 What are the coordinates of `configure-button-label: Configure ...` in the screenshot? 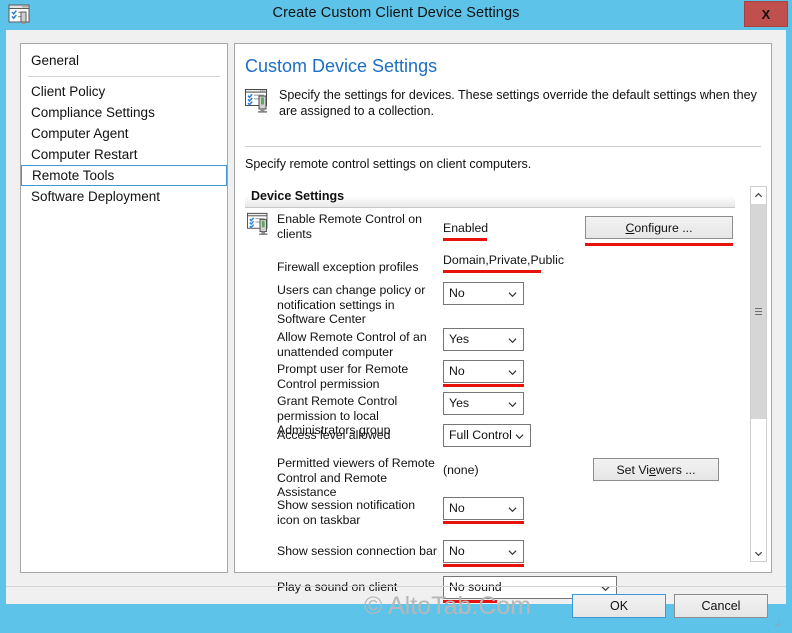 It's located at (659, 227).